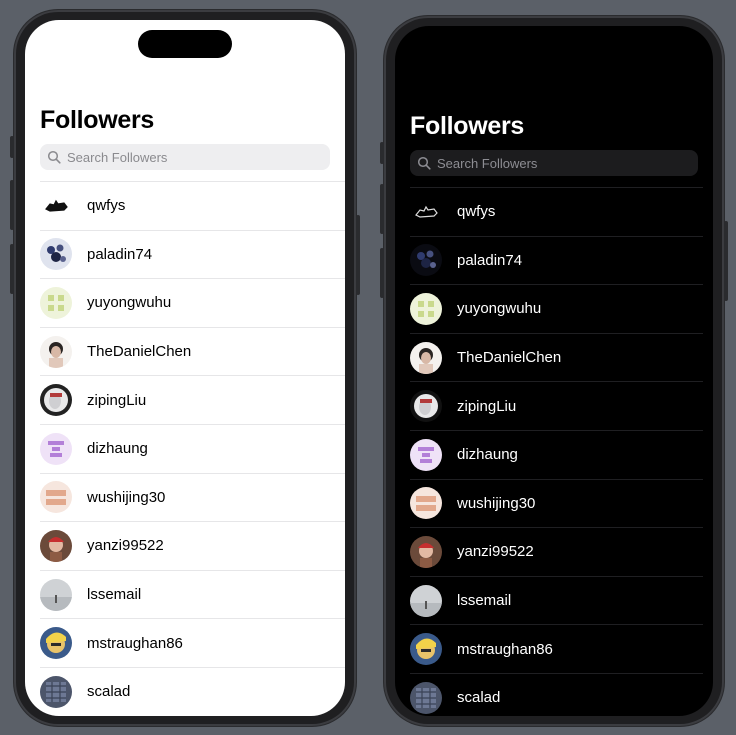  Describe the element at coordinates (185, 44) in the screenshot. I see `dynamic-island` at that location.